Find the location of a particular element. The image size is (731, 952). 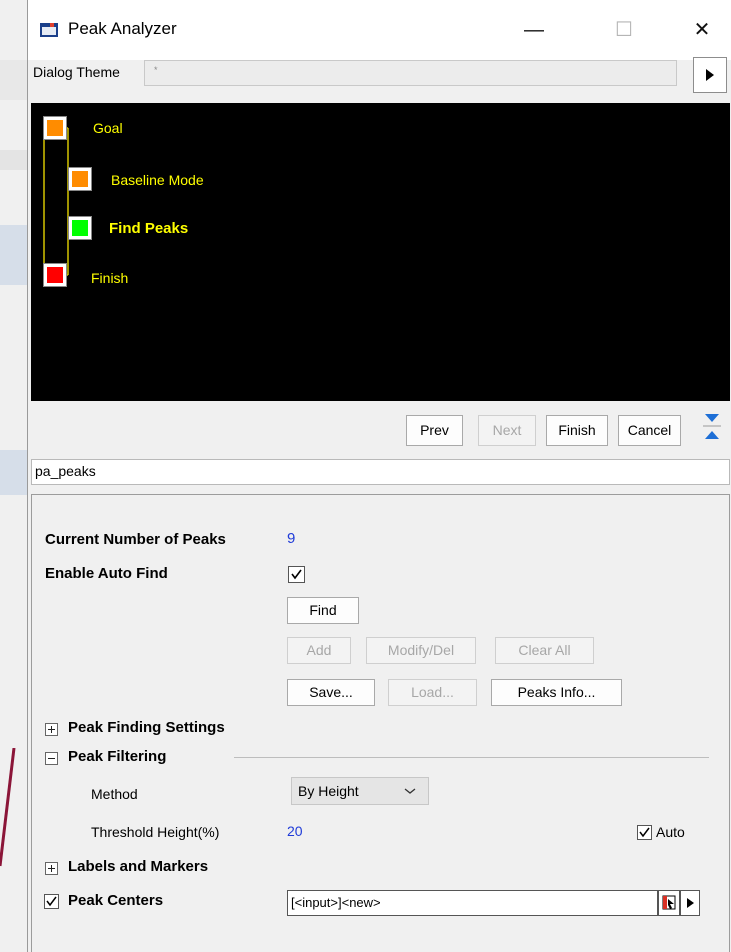

select-range-icon is located at coordinates (669, 902).